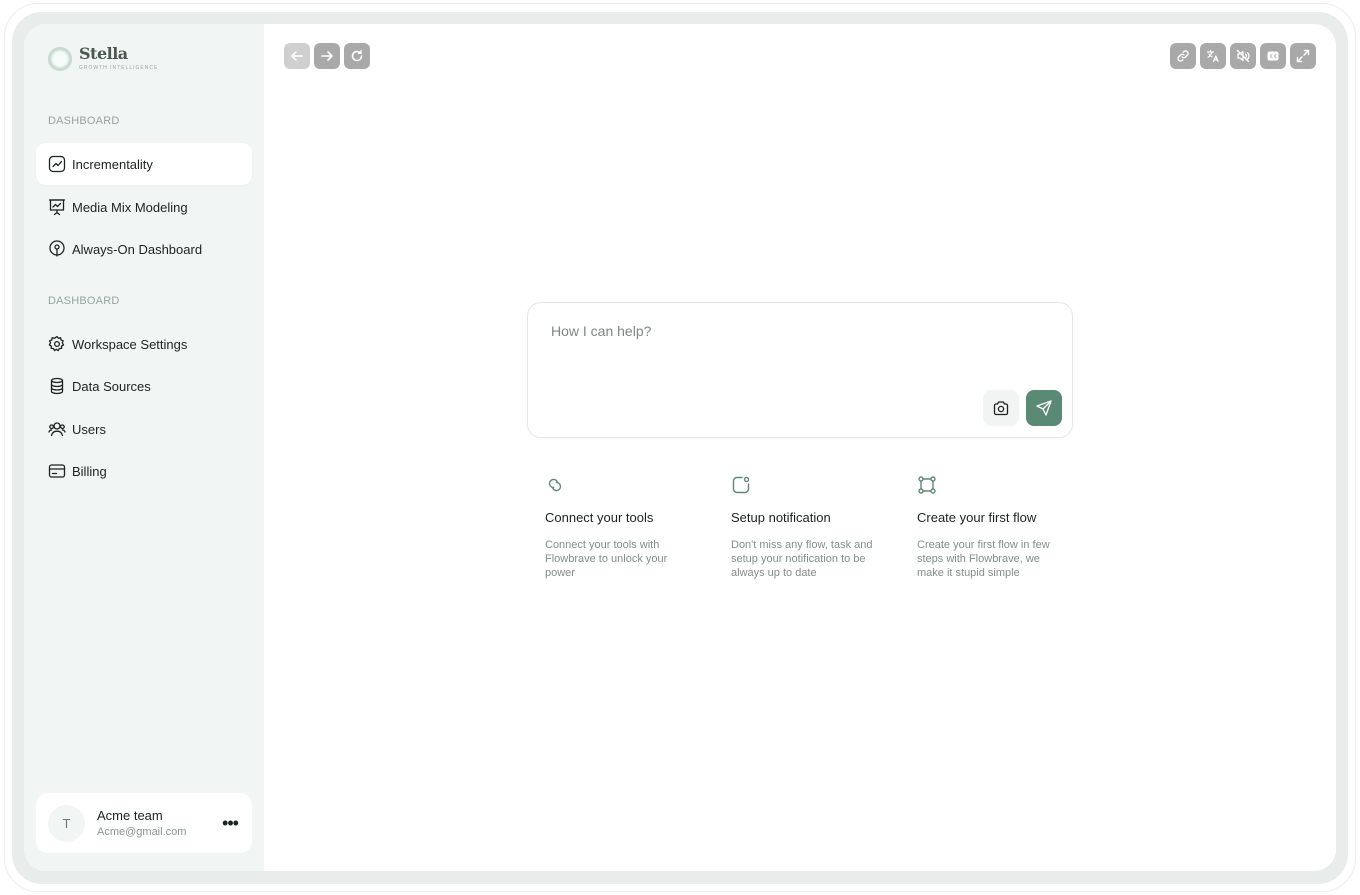  What do you see at coordinates (57, 471) in the screenshot?
I see `credit-card-icon` at bounding box center [57, 471].